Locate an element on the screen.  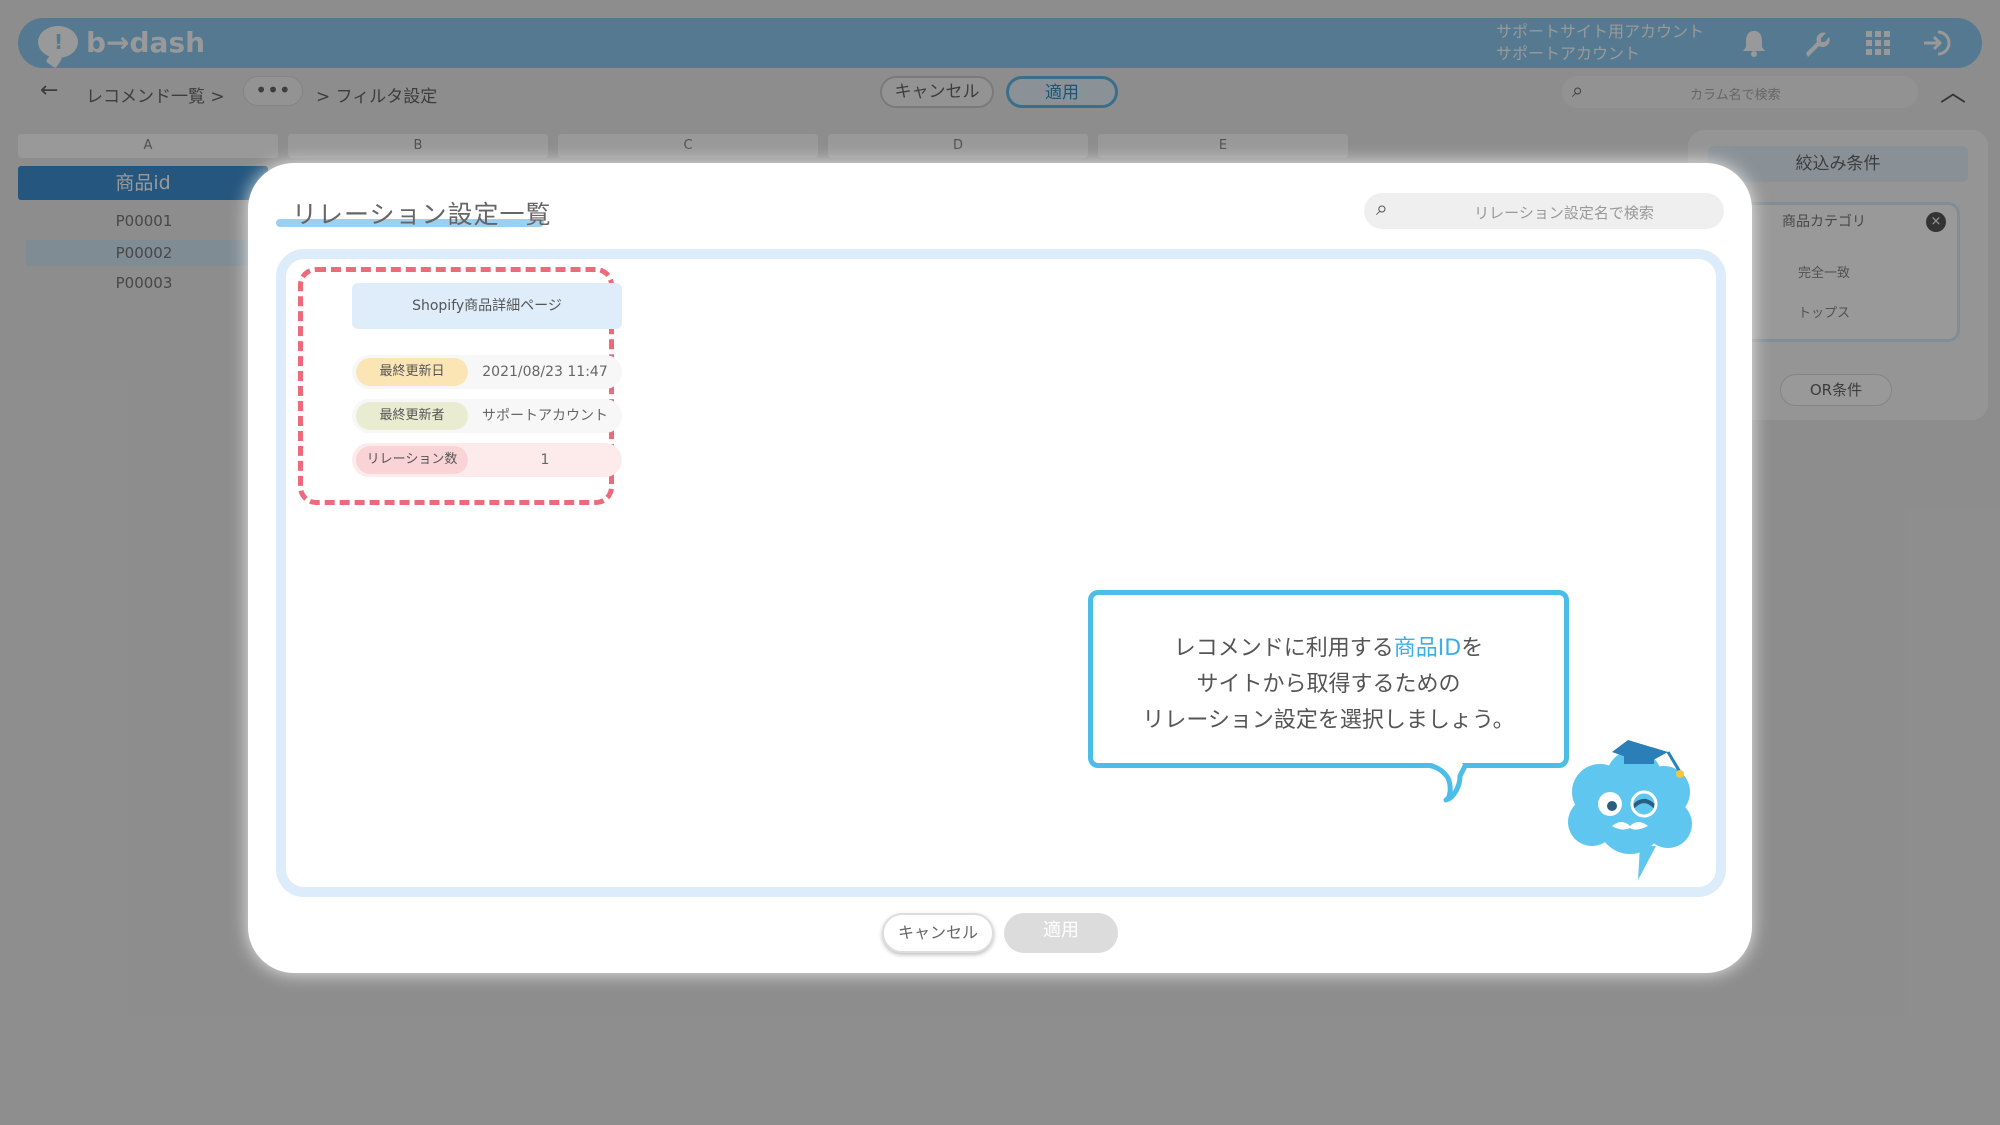
tooltip-highlight: 商品ID is located at coordinates (1427, 648).